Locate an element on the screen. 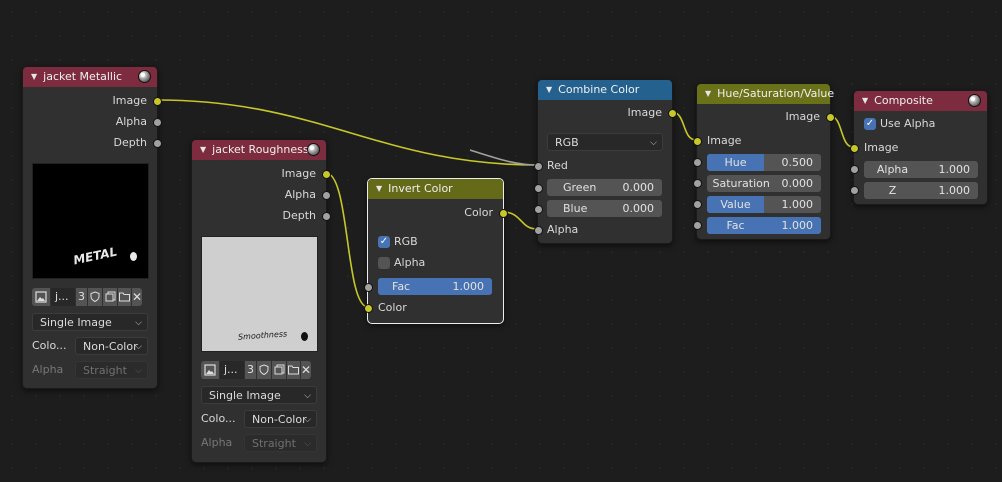 This screenshot has height=482, width=1002. image-preview: Smoothness is located at coordinates (259, 294).